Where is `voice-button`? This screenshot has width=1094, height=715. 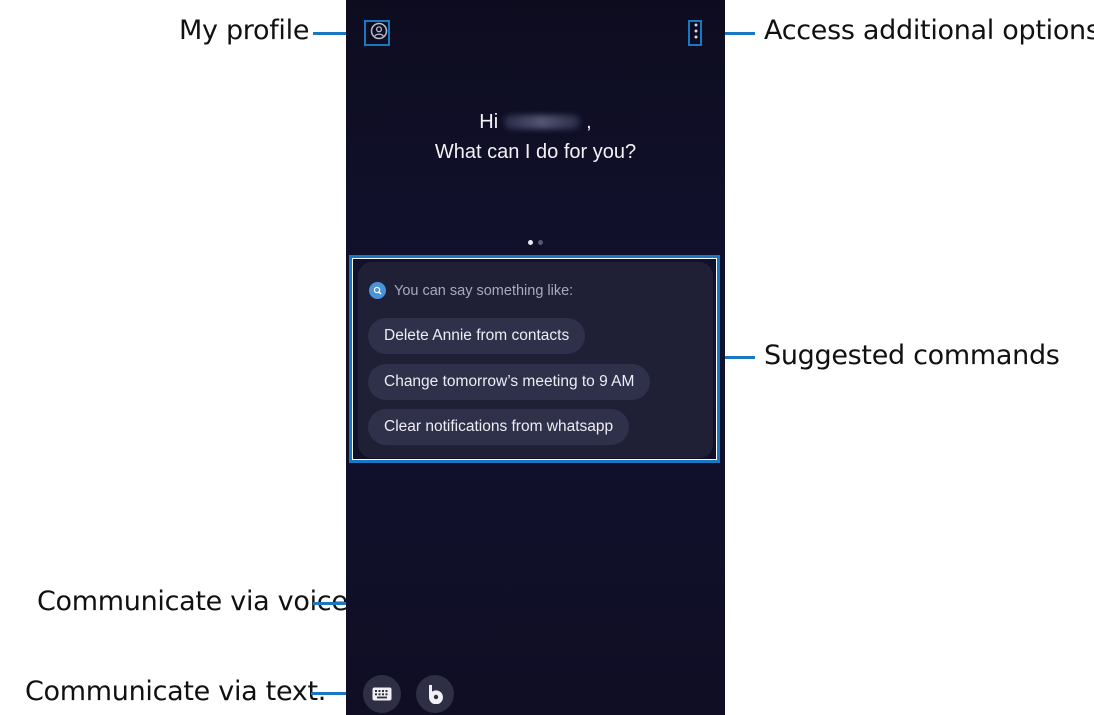 voice-button is located at coordinates (435, 694).